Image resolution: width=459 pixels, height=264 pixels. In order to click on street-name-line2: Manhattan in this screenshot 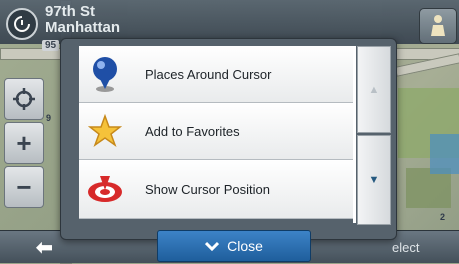, I will do `click(82, 27)`.